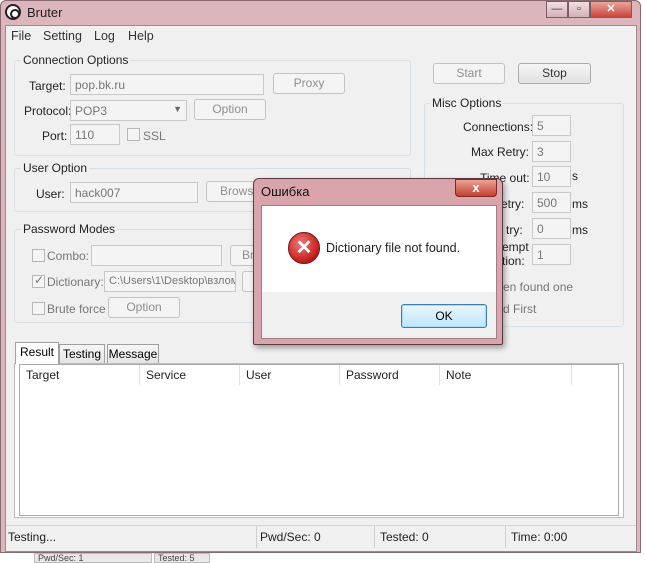 This screenshot has height=563, width=645. Describe the element at coordinates (91, 111) in the screenshot. I see `protocol-value: POP3` at that location.